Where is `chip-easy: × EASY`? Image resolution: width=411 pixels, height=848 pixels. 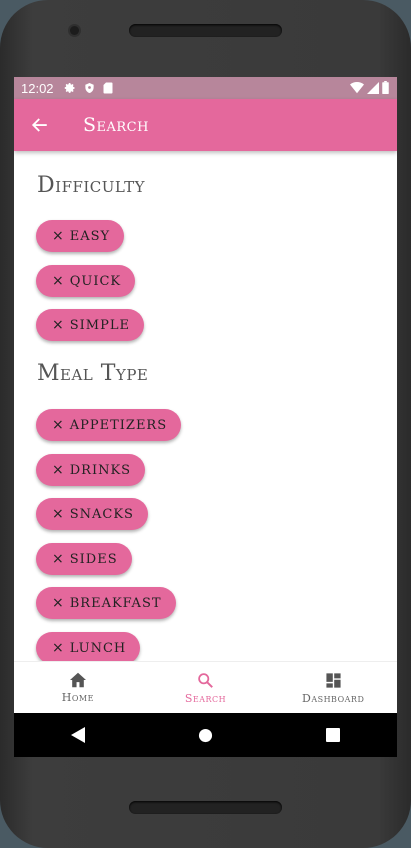 chip-easy: × EASY is located at coordinates (80, 236).